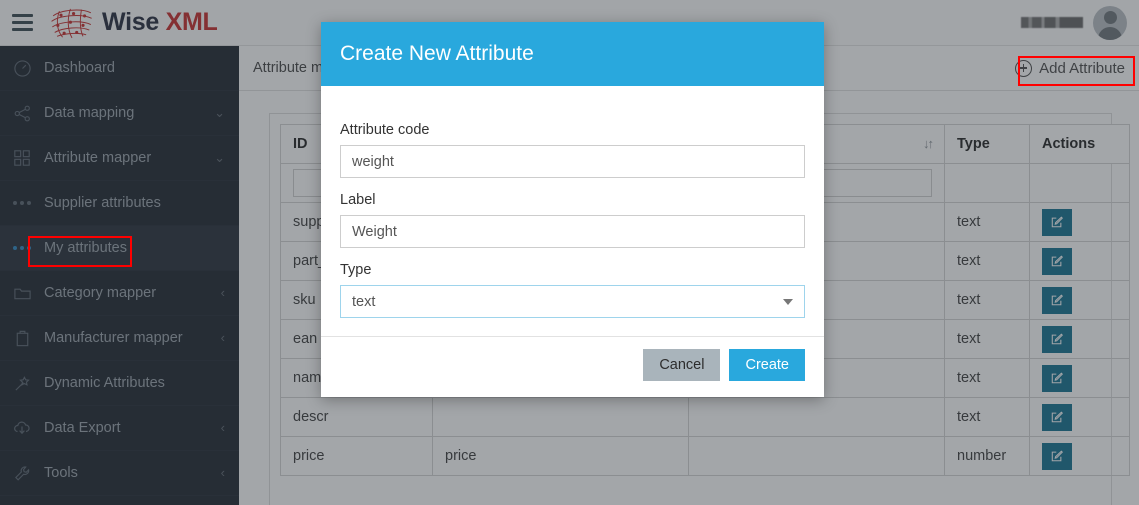  What do you see at coordinates (572, 54) in the screenshot?
I see `dialog-header: Create New Attribute` at bounding box center [572, 54].